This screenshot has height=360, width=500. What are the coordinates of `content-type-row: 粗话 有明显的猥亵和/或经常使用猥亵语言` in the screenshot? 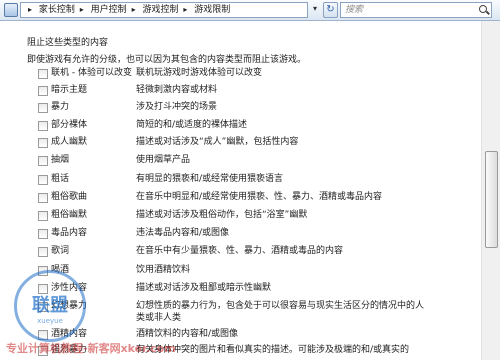 It's located at (235, 180).